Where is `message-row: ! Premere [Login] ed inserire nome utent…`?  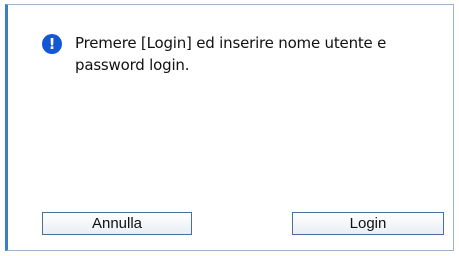 message-row: ! Premere [Login] ed inserire nome utent… is located at coordinates (233, 54).